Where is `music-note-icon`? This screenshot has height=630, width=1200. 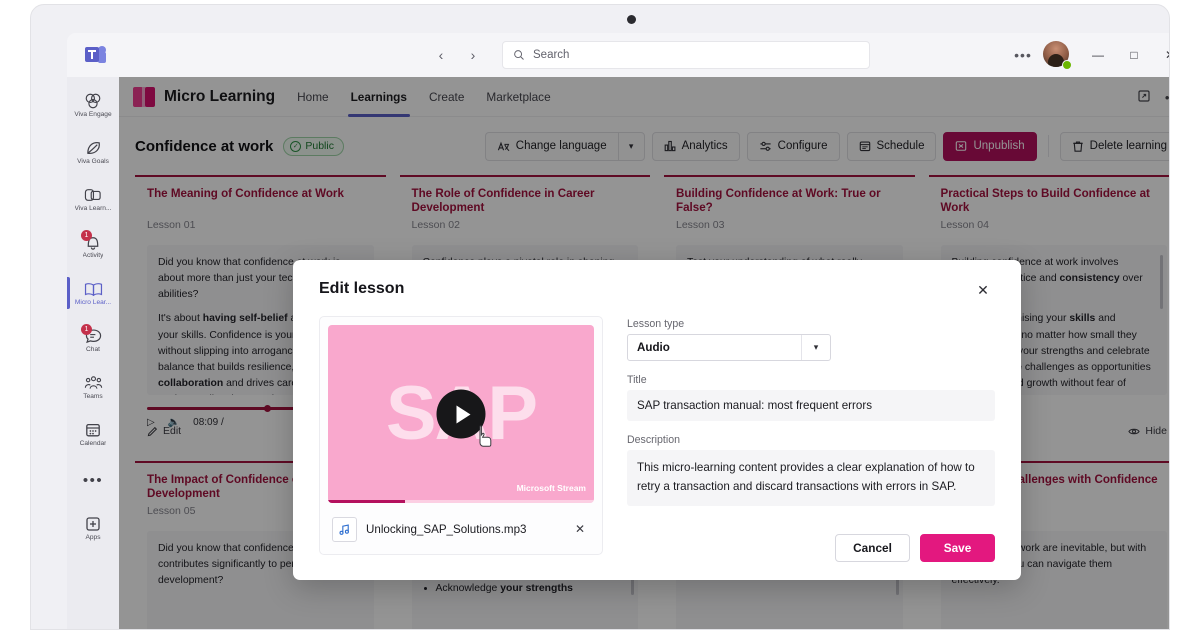 music-note-icon is located at coordinates (344, 529).